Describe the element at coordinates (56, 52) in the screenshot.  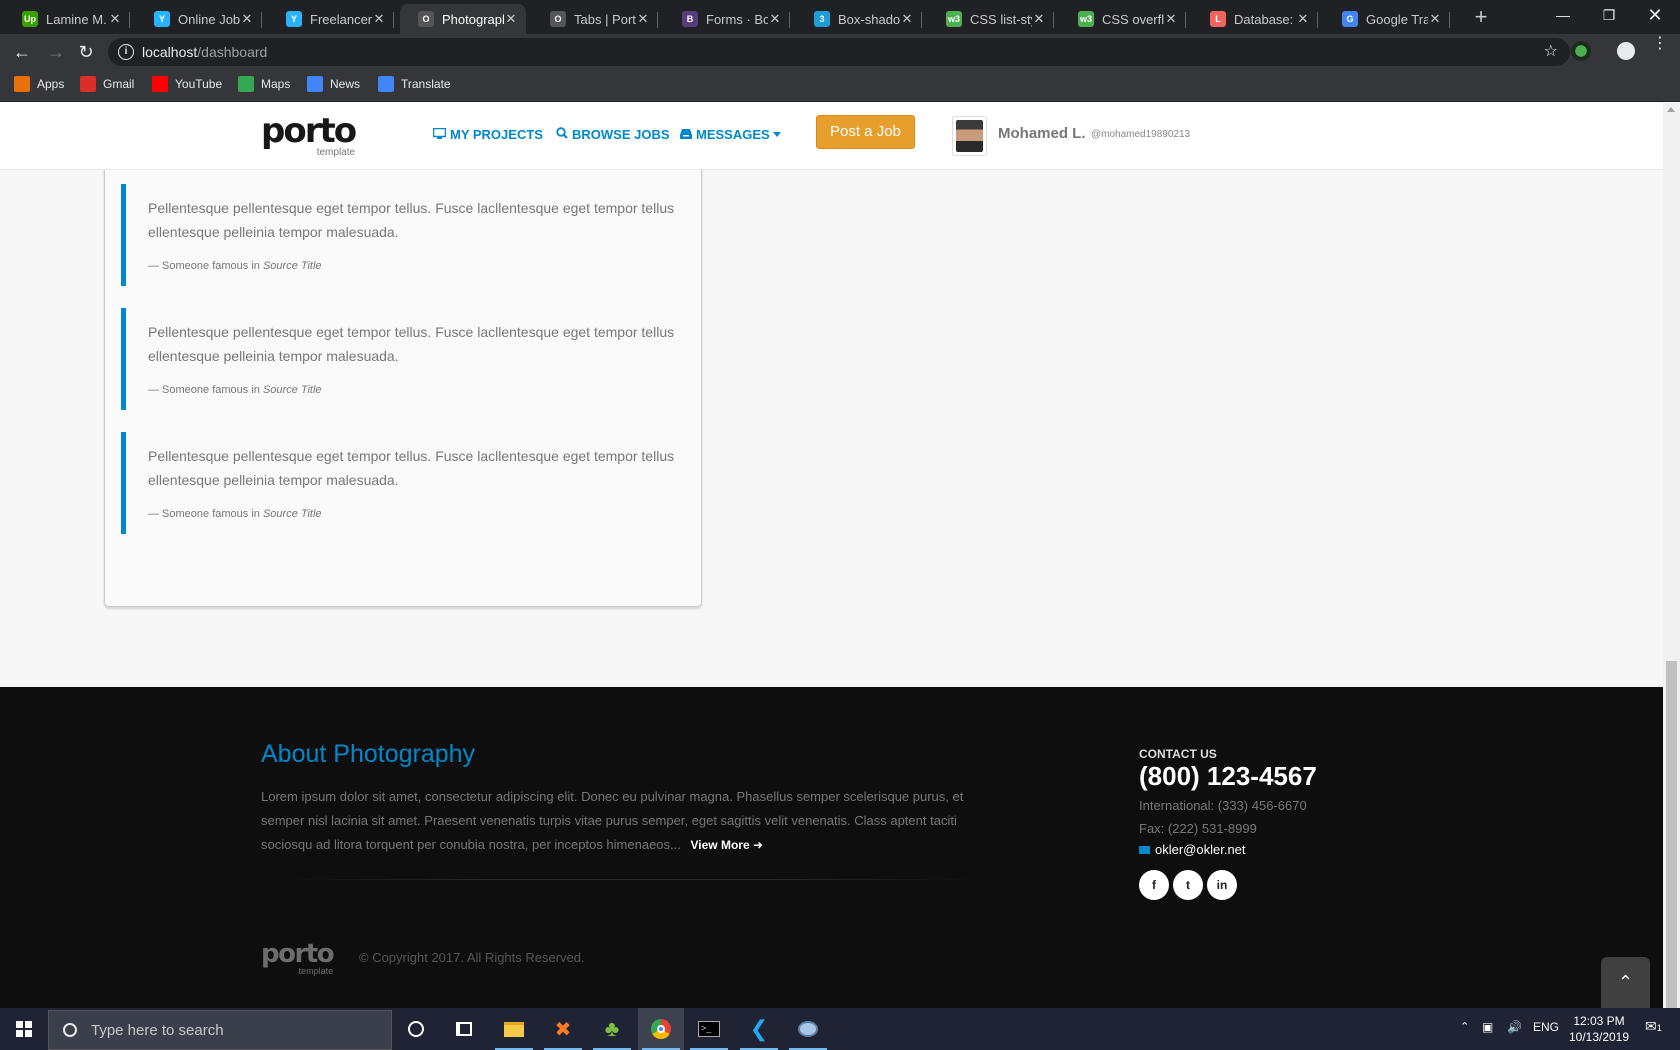
I see `forward-arrow-icon: →` at that location.